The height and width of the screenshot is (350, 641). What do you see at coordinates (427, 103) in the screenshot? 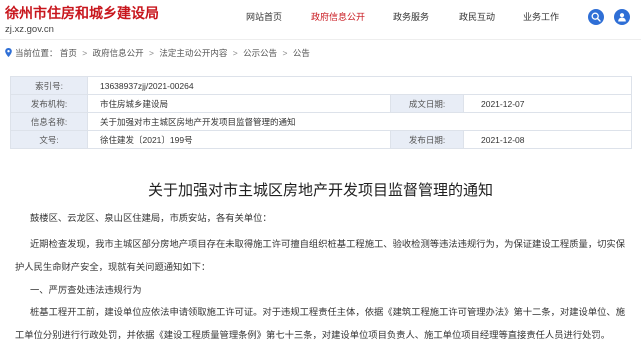
I see `written-date-label: 成文日期:` at bounding box center [427, 103].